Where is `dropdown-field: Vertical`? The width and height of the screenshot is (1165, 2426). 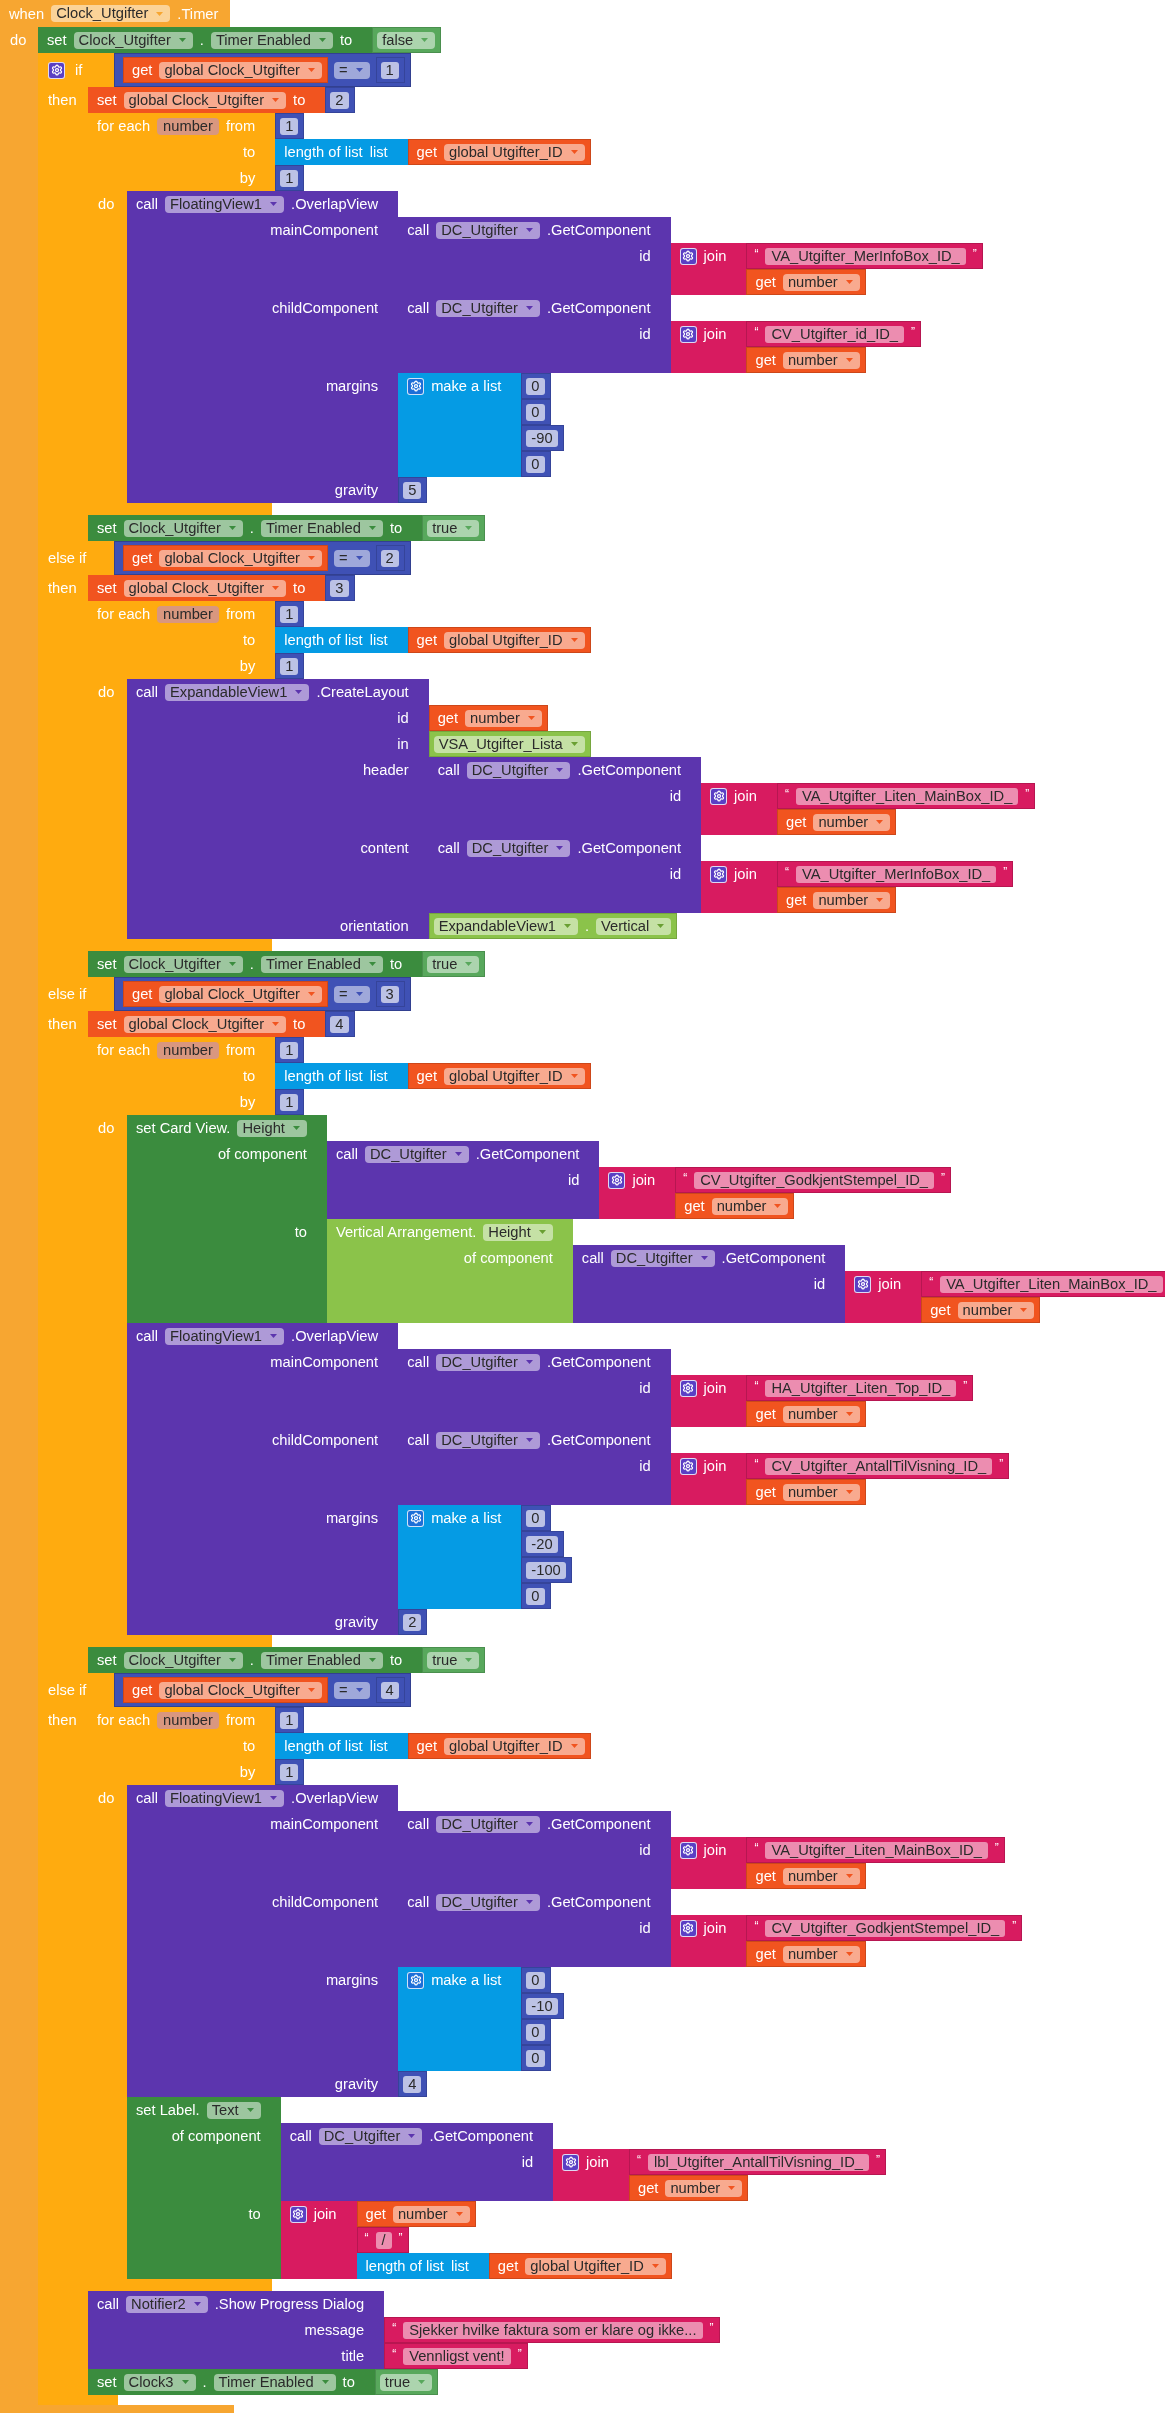 dropdown-field: Vertical is located at coordinates (634, 926).